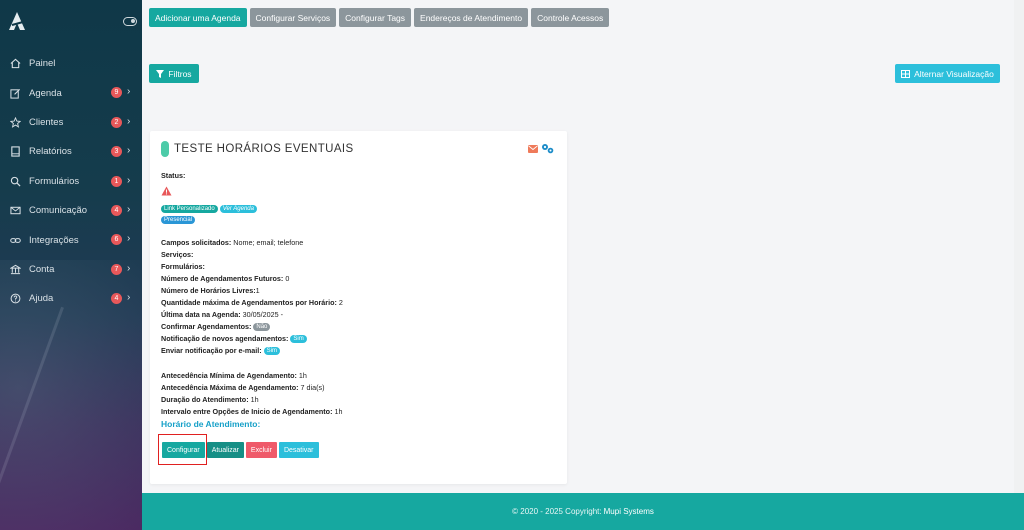  Describe the element at coordinates (189, 209) in the screenshot. I see `custom-link-pill: Link Personalizado` at that location.